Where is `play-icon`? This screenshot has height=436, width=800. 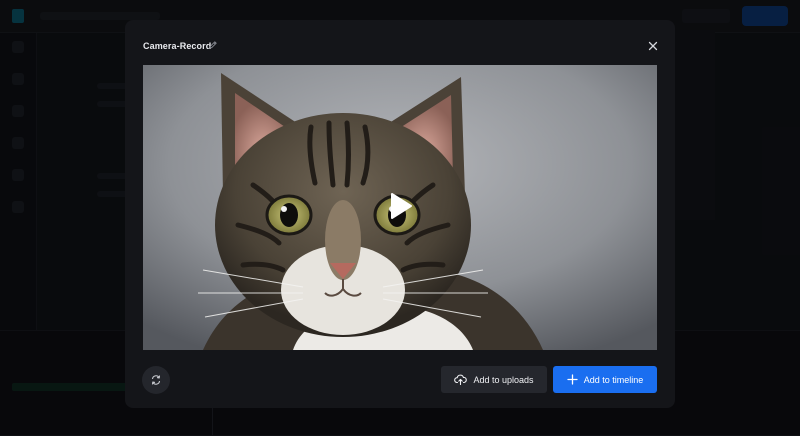
play-icon is located at coordinates (401, 206).